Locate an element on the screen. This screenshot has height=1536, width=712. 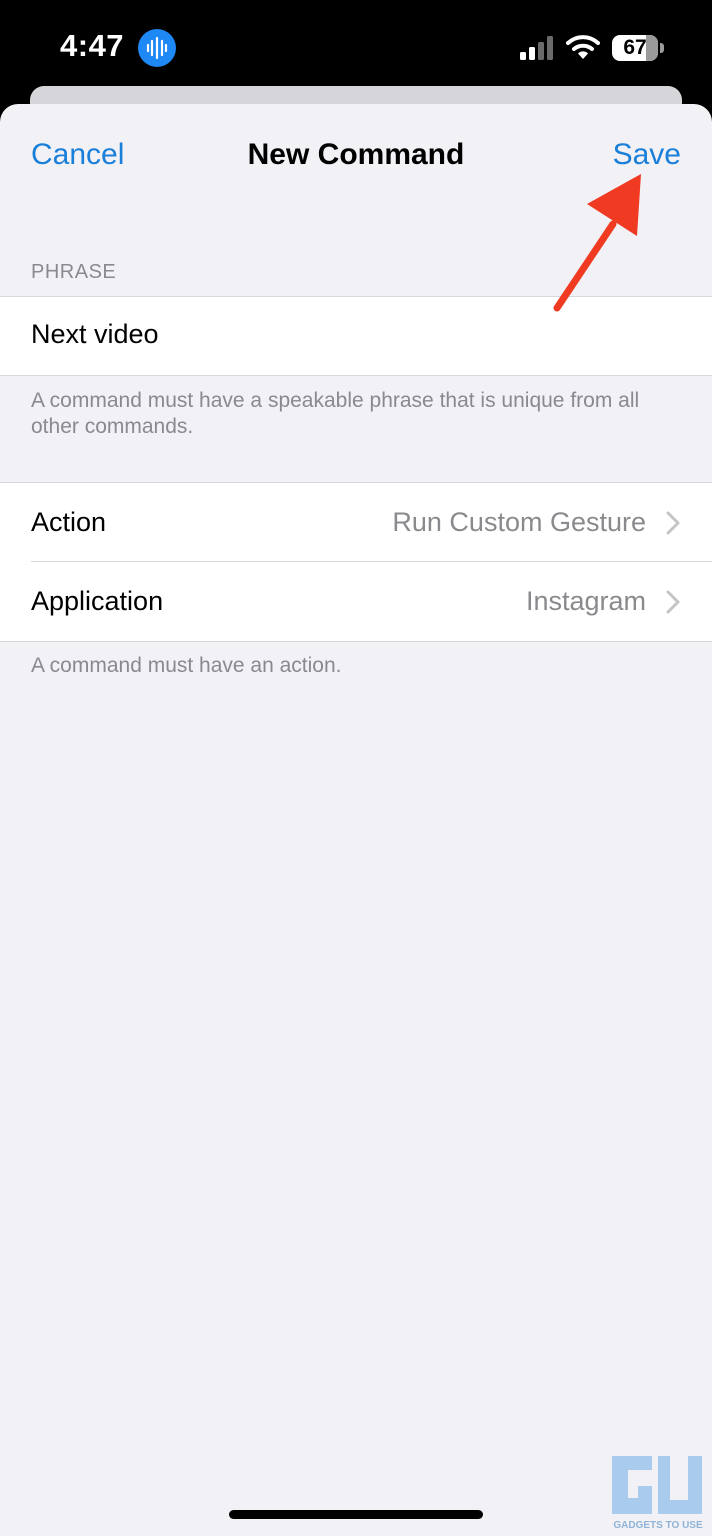
status-bar: 4:47 67 is located at coordinates (356, 48).